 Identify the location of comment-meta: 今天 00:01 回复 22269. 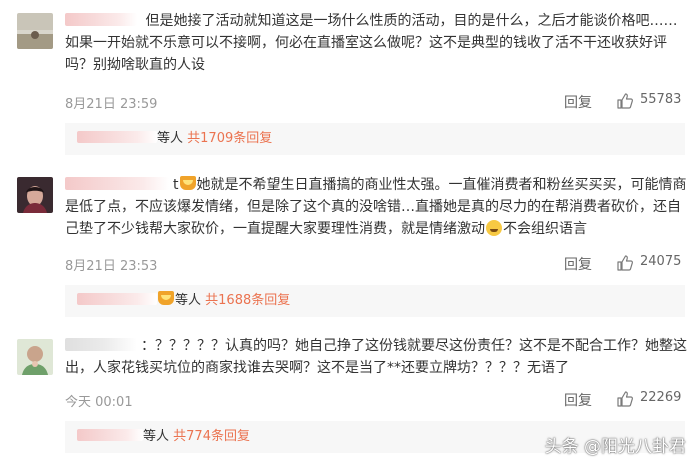
(375, 399).